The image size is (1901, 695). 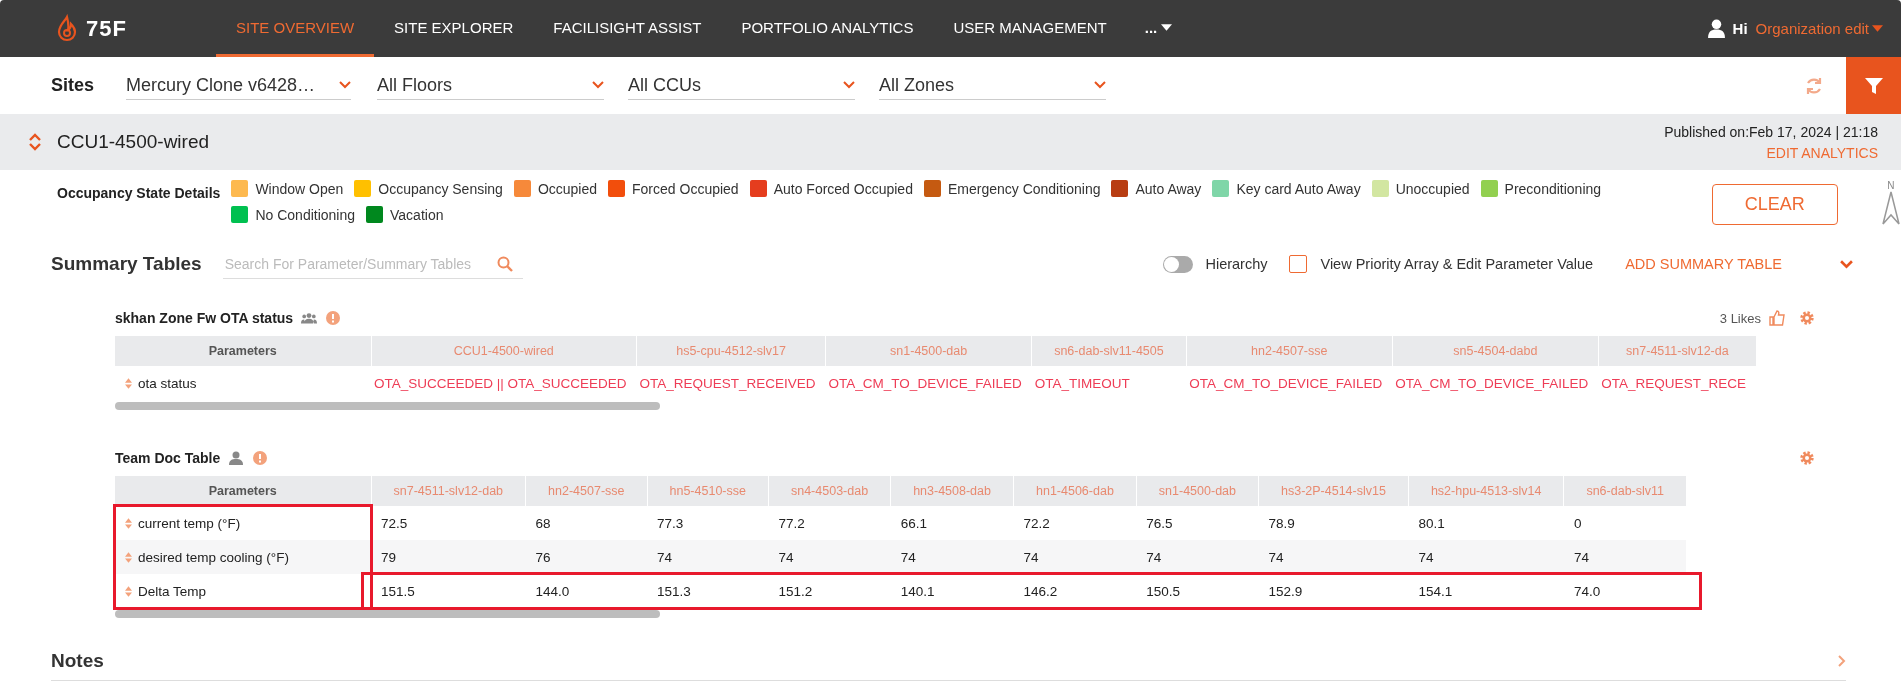 I want to click on row-label: Delta Temp, so click(x=172, y=591).